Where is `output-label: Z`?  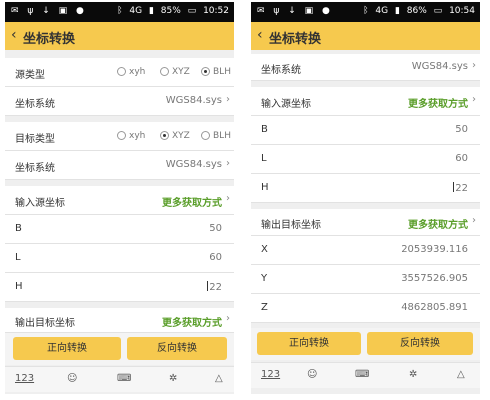 output-label: Z is located at coordinates (264, 307).